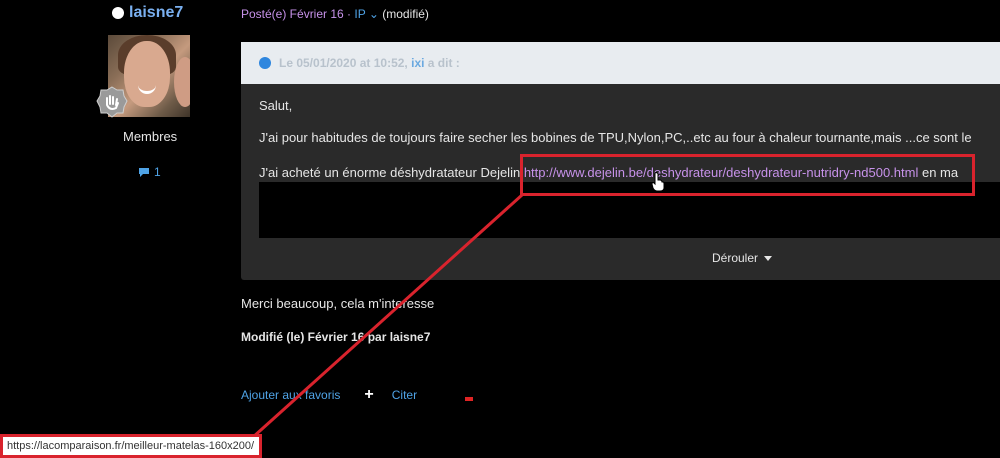 The height and width of the screenshot is (458, 1000). Describe the element at coordinates (747, 175) in the screenshot. I see `highlight-box` at that location.